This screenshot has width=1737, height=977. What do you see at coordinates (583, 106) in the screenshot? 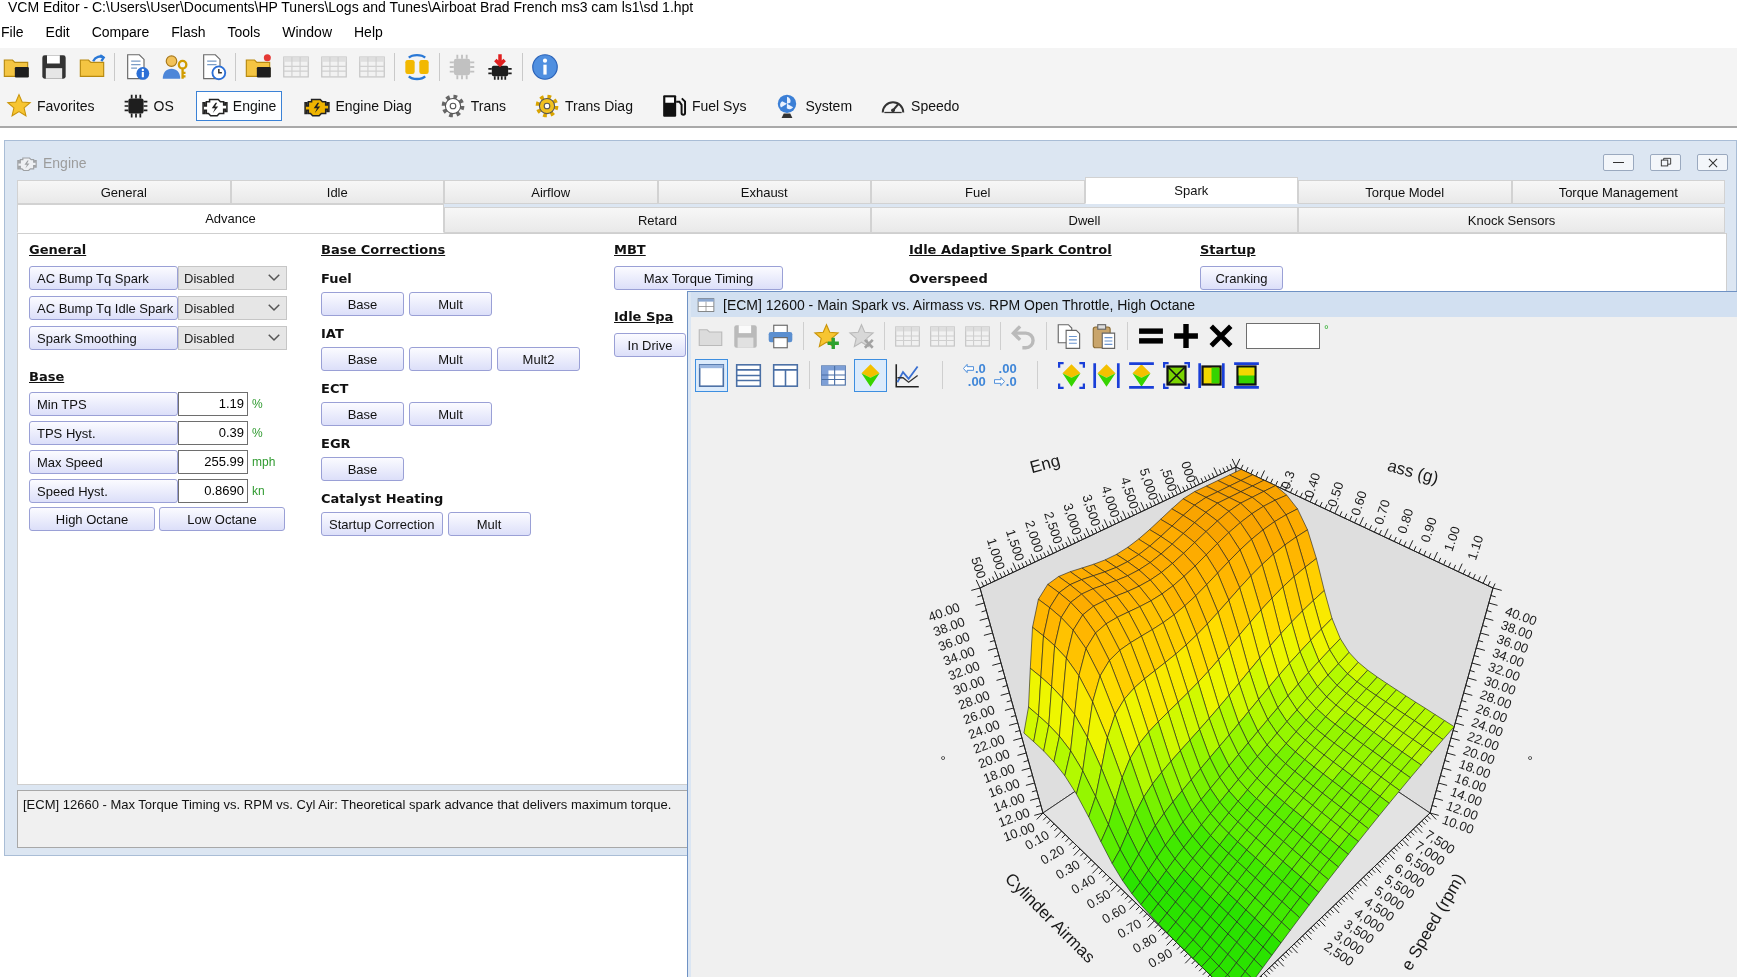
I see `module-tab: Trans Diag` at bounding box center [583, 106].